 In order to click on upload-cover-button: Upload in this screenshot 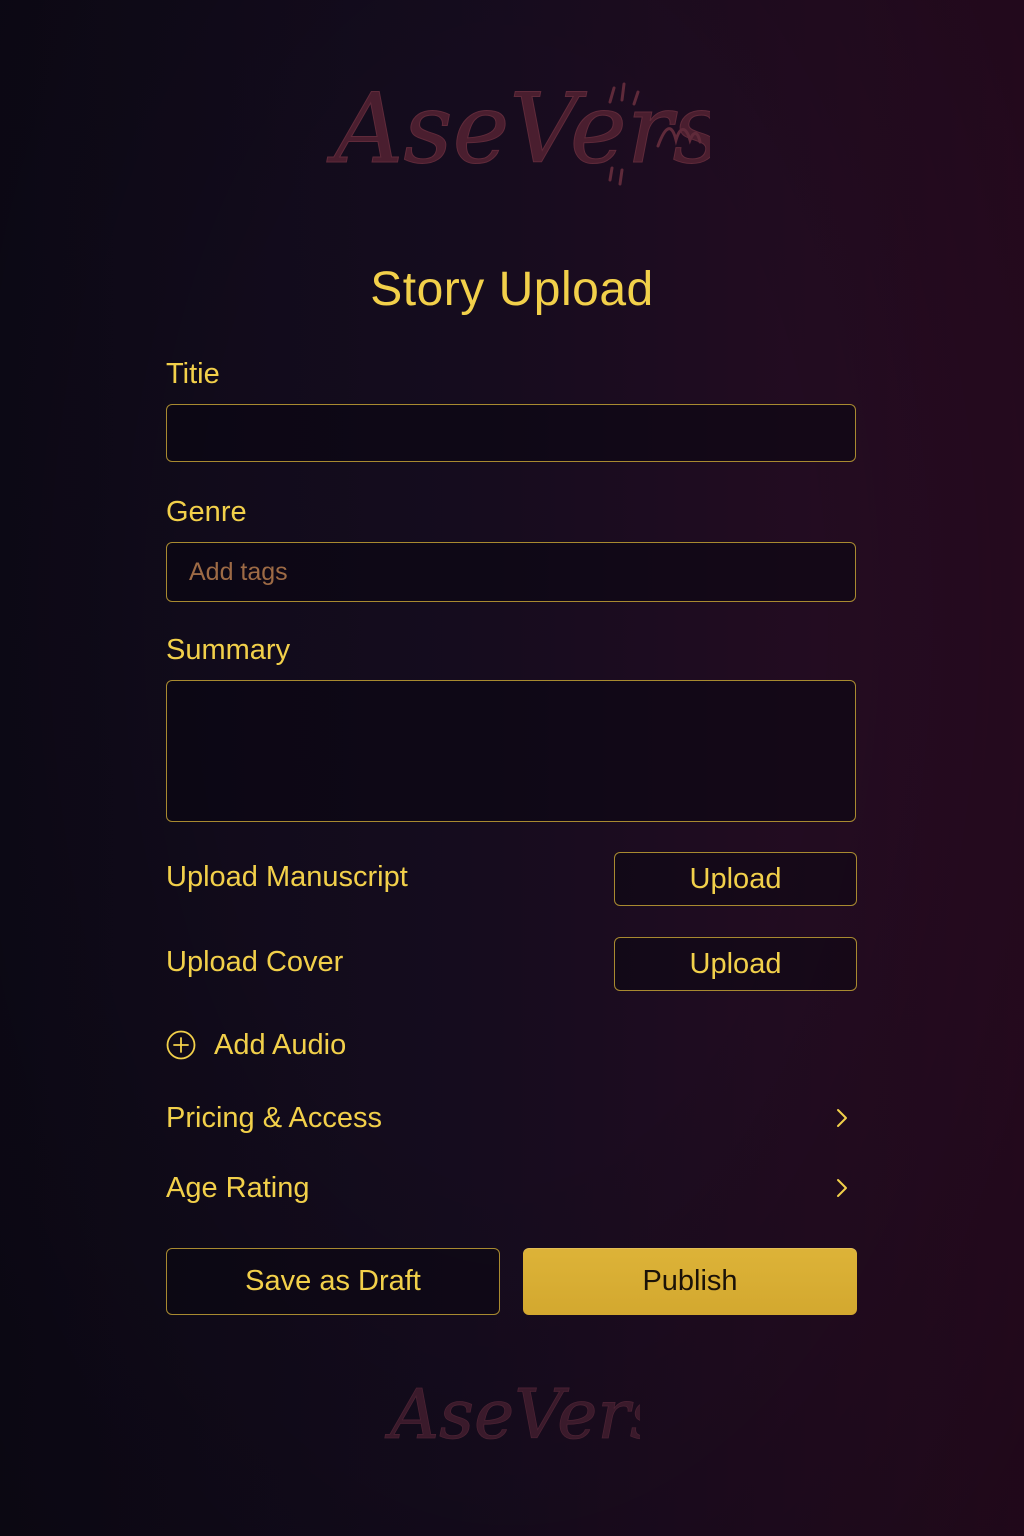, I will do `click(735, 964)`.